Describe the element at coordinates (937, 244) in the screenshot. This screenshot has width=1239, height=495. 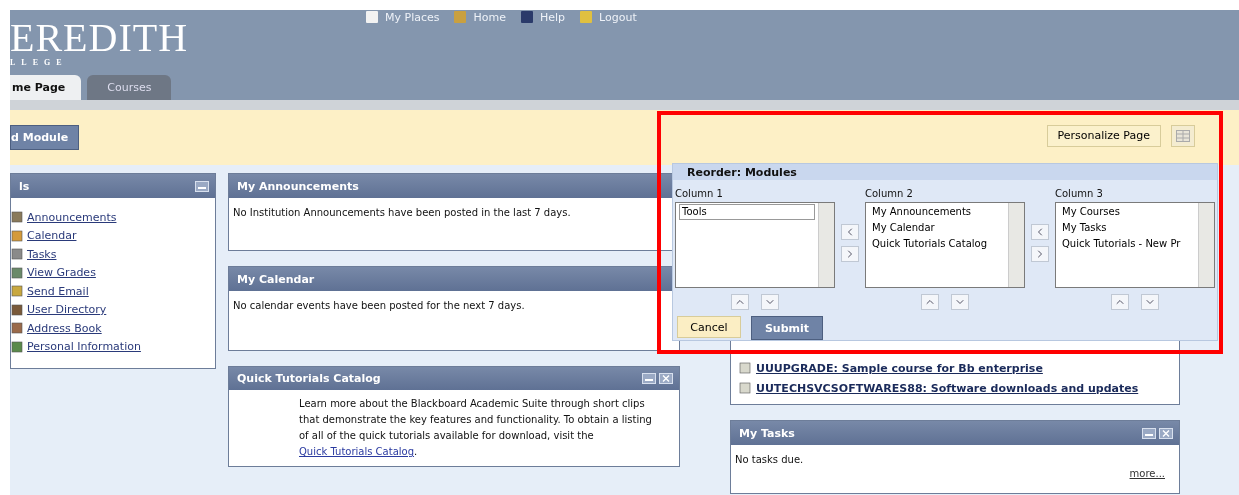
I see `list-option: Quick Tutorials Catalog` at that location.